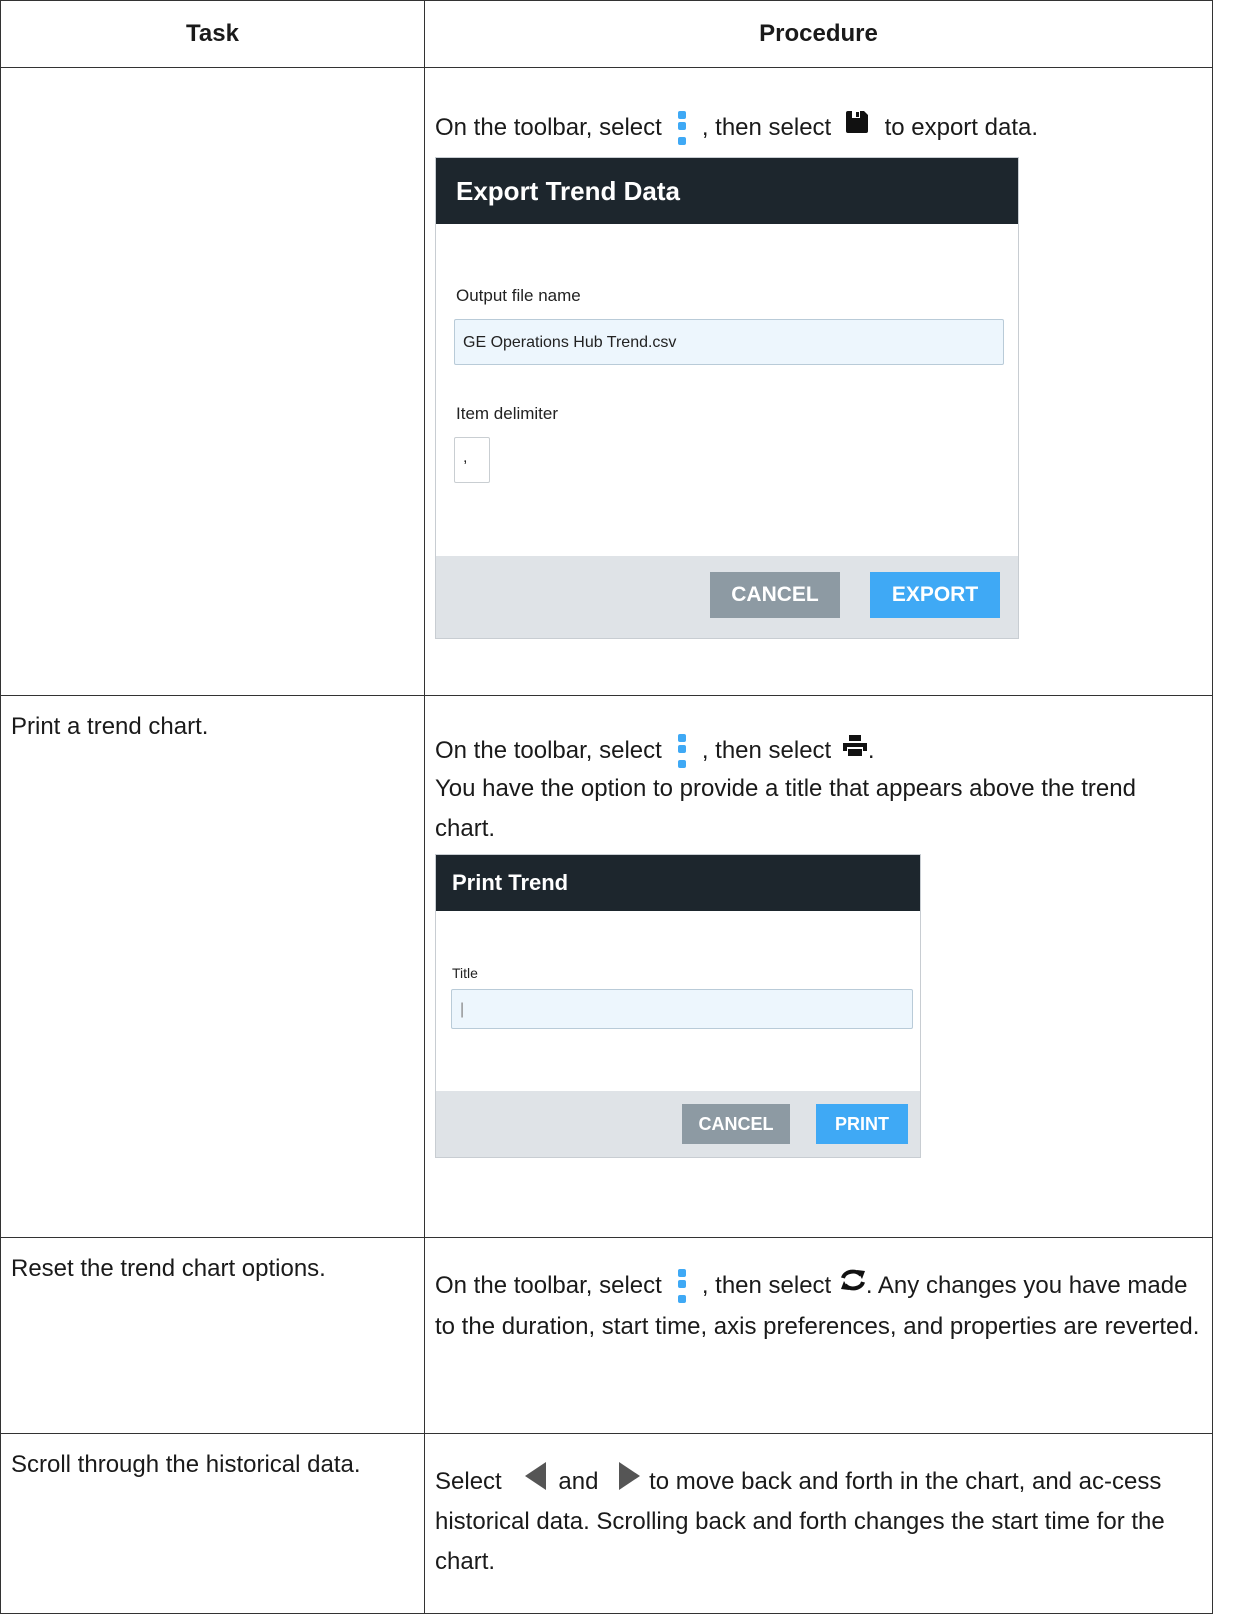  I want to click on output-file-name-input: GE Operations Hub Trend.csv, so click(729, 341).